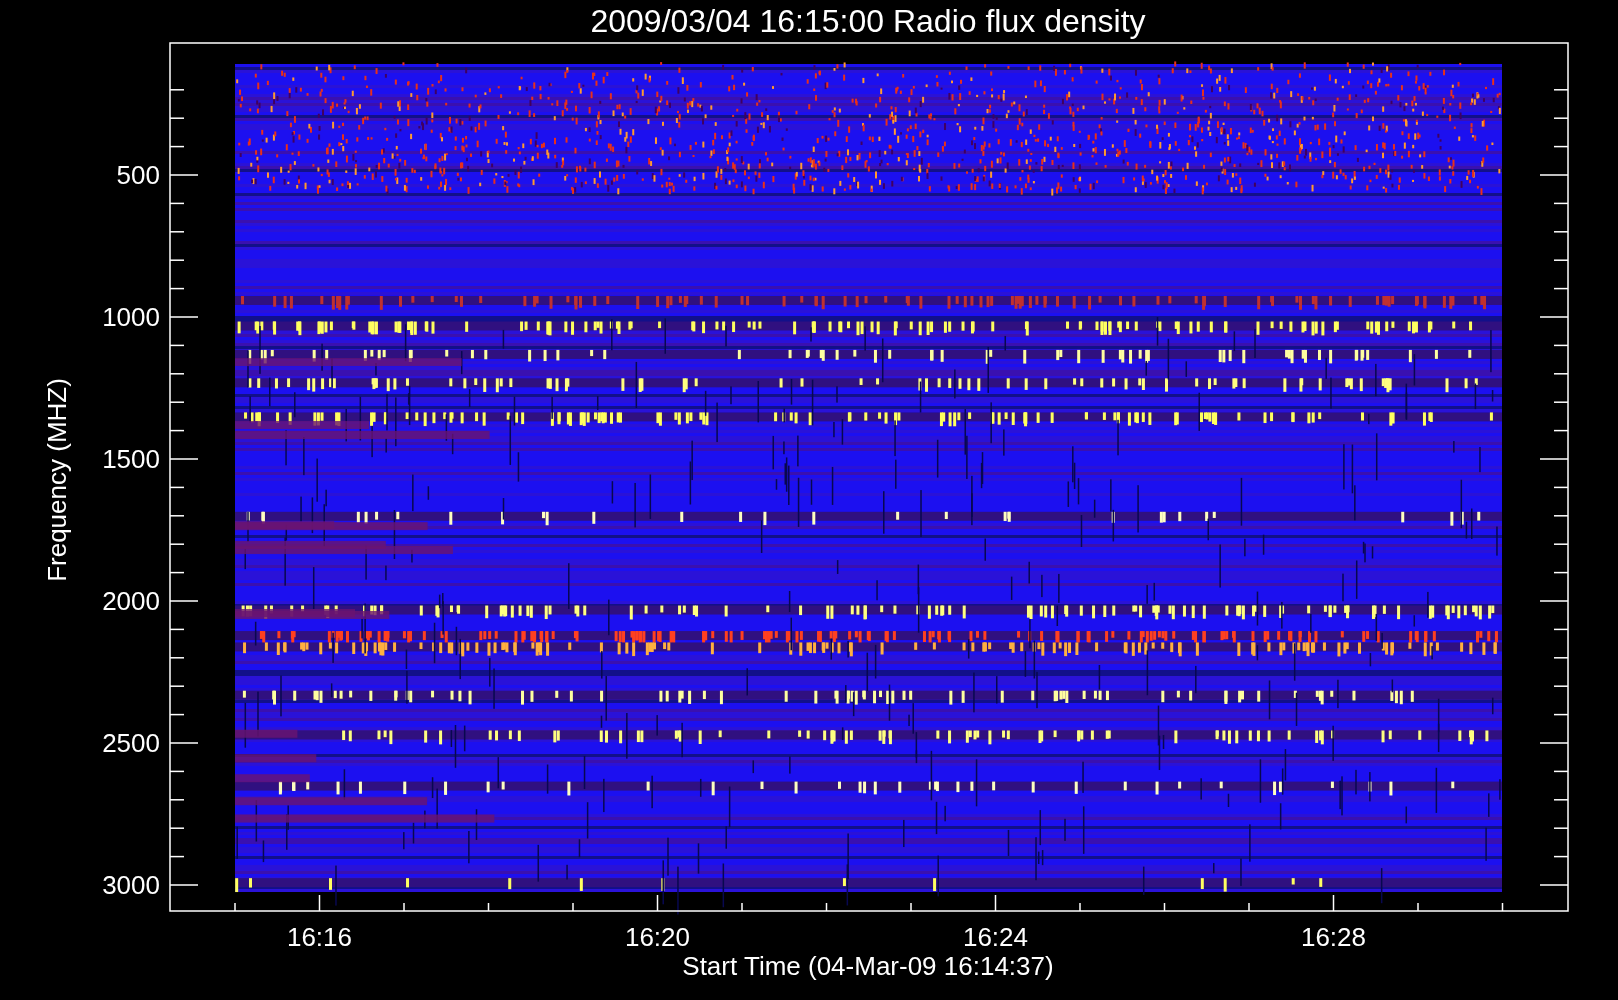 The height and width of the screenshot is (1000, 1618). I want to click on chart-title: 2009/03/04 16:15:00 Radio flux density, so click(868, 21).